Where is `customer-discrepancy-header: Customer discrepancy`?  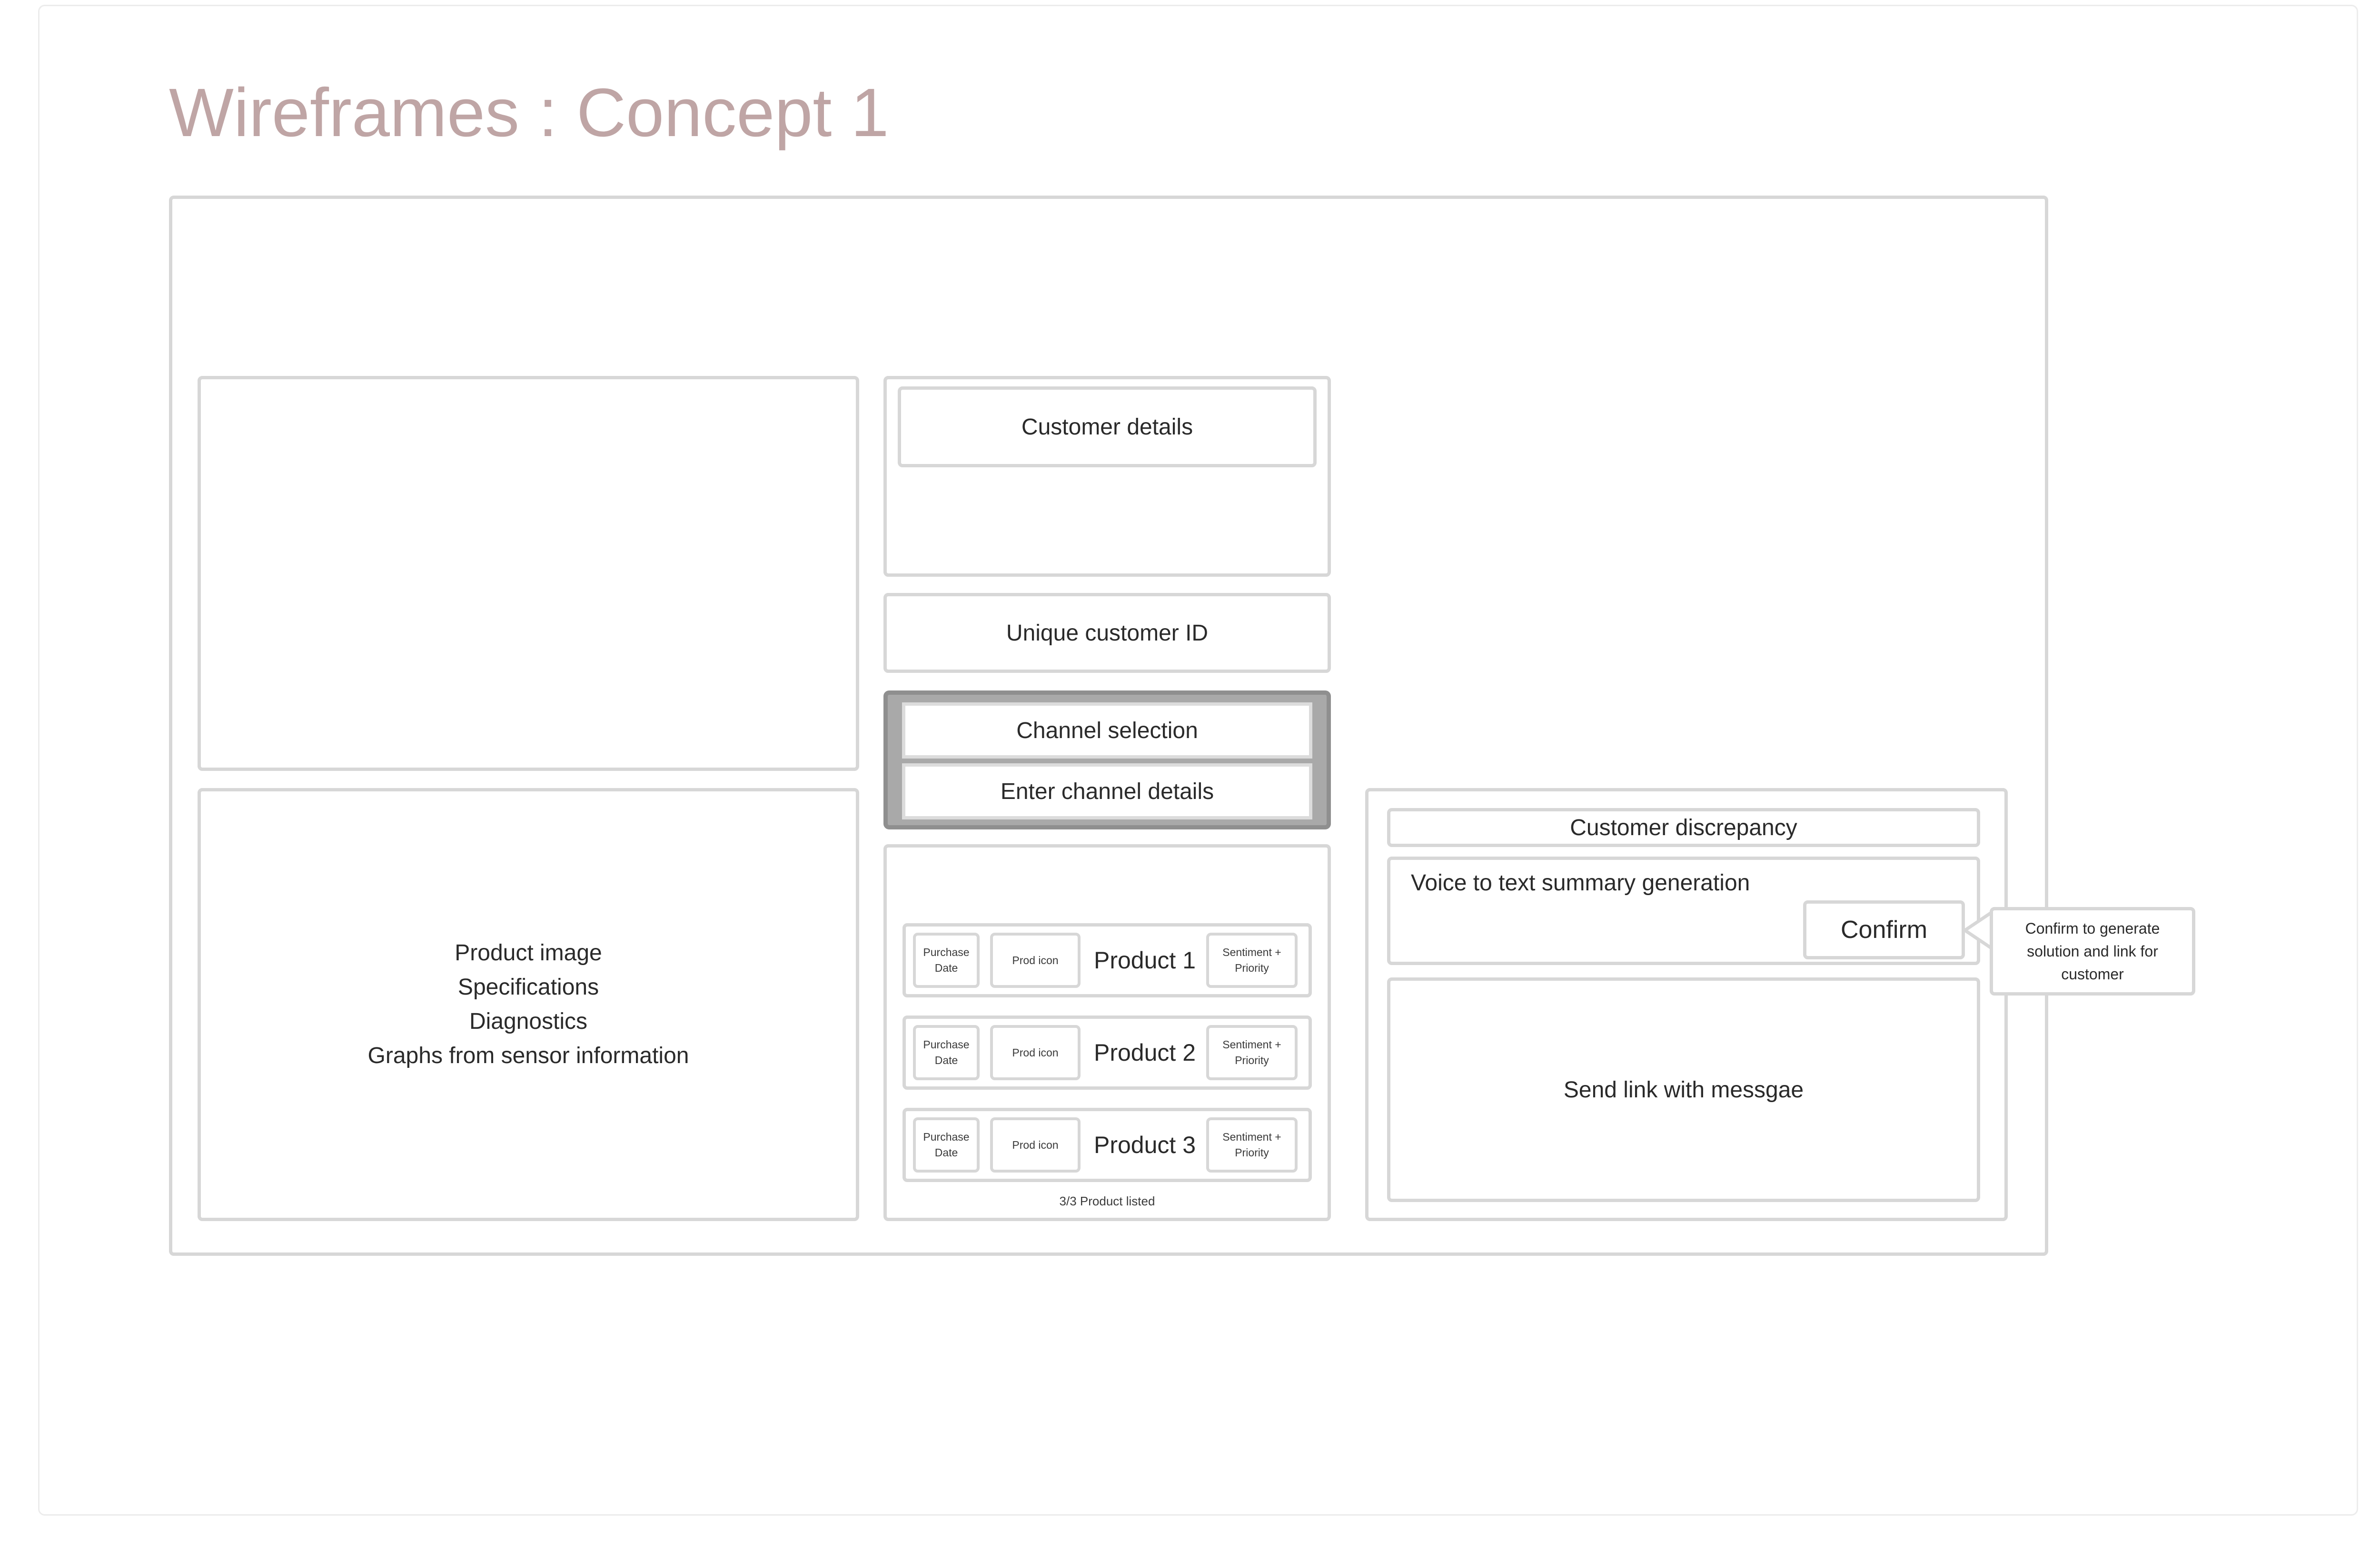 customer-discrepancy-header: Customer discrepancy is located at coordinates (1683, 827).